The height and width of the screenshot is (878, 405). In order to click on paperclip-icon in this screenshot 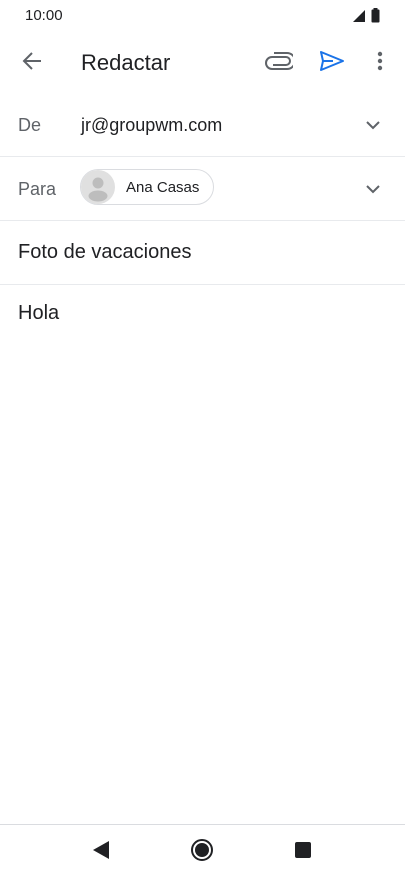, I will do `click(280, 63)`.